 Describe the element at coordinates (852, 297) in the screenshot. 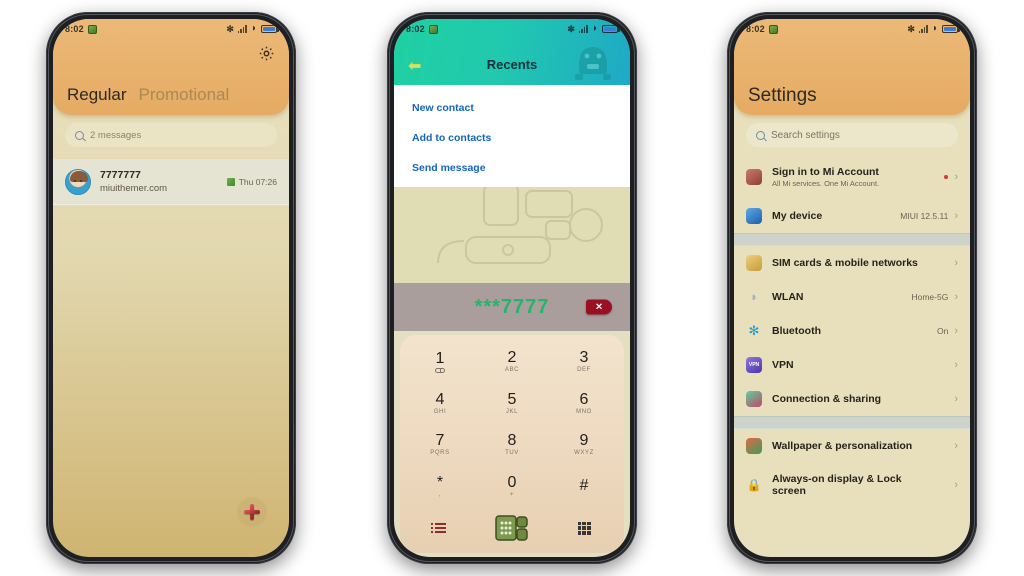

I see `settings-item-wlan: ◗ WLAN Home-5G ›` at that location.